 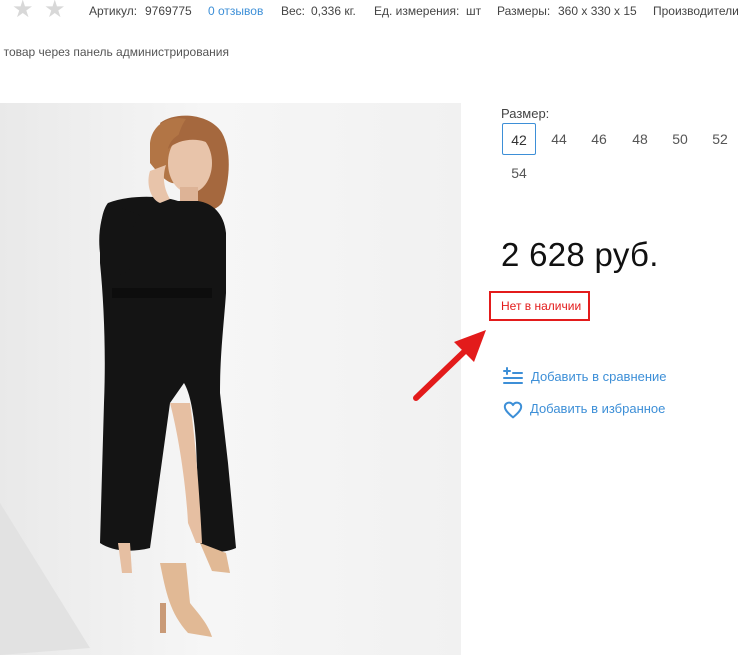 I want to click on heart-icon, so click(x=513, y=410).